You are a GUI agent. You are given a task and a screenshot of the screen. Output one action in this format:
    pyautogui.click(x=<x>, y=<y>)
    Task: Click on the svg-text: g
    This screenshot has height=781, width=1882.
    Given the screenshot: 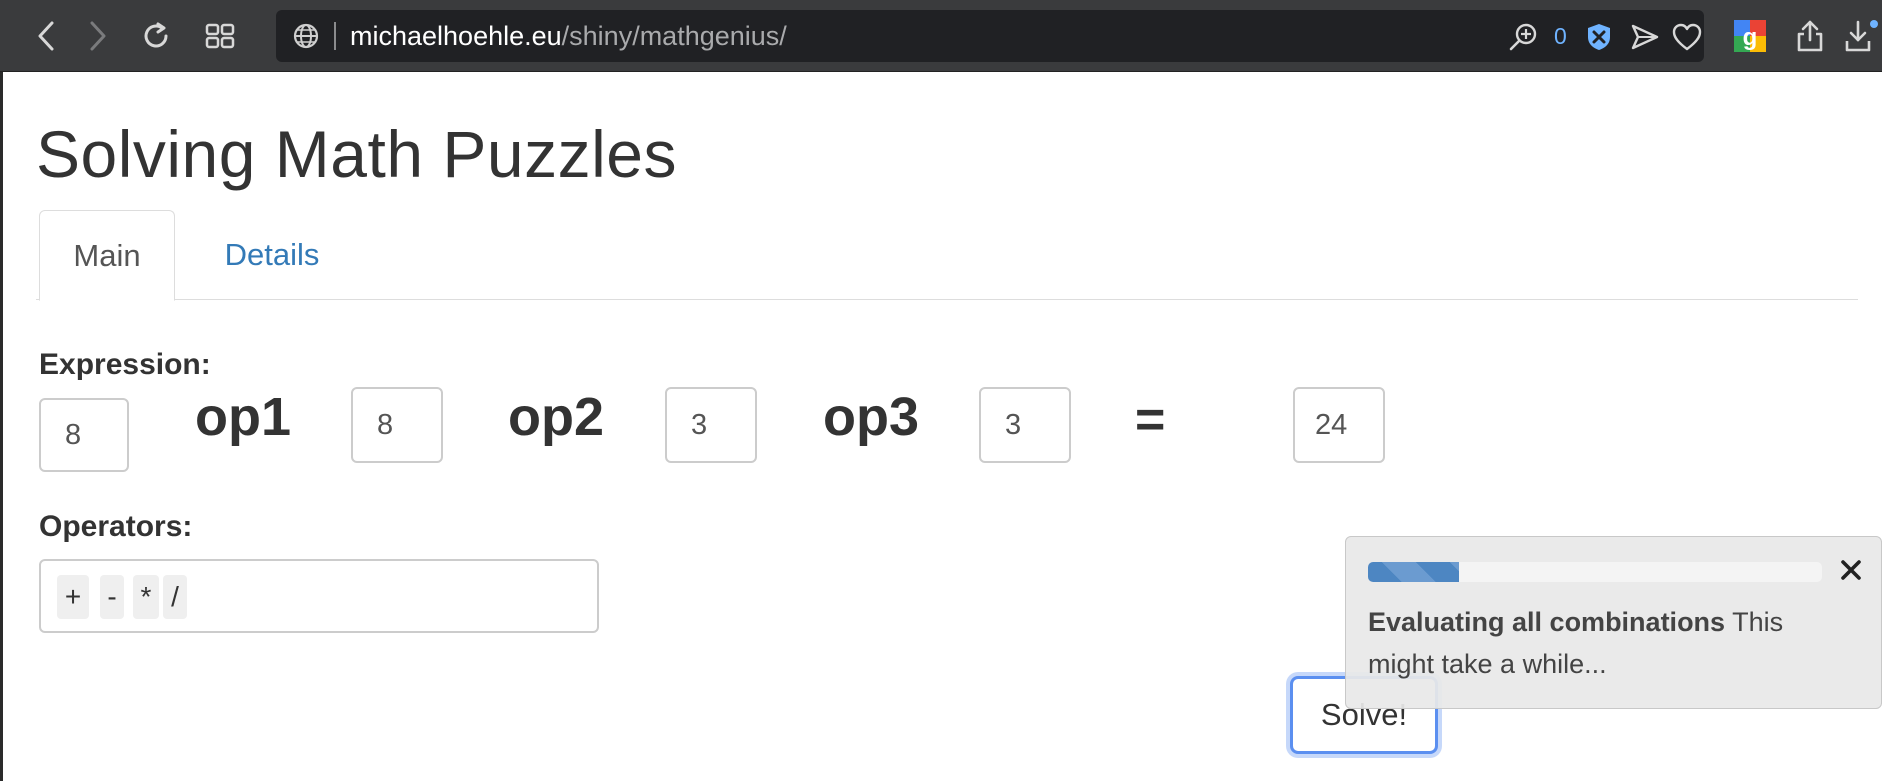 What is the action you would take?
    pyautogui.click(x=1750, y=37)
    